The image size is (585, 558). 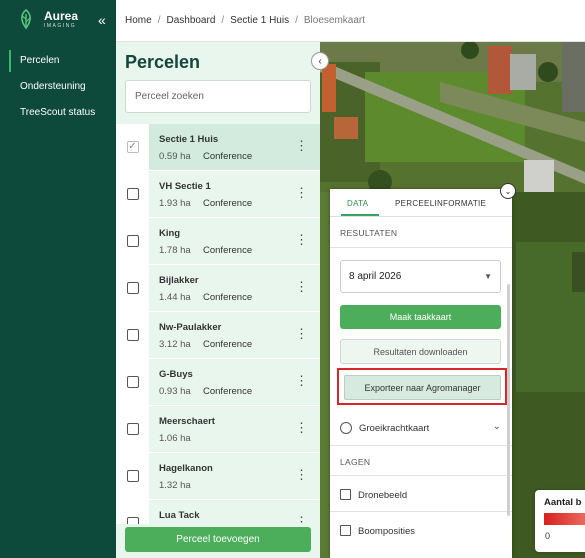 What do you see at coordinates (234, 335) in the screenshot?
I see `row-body: Nw-Paulakker 3.12 ha Conference ⋮` at bounding box center [234, 335].